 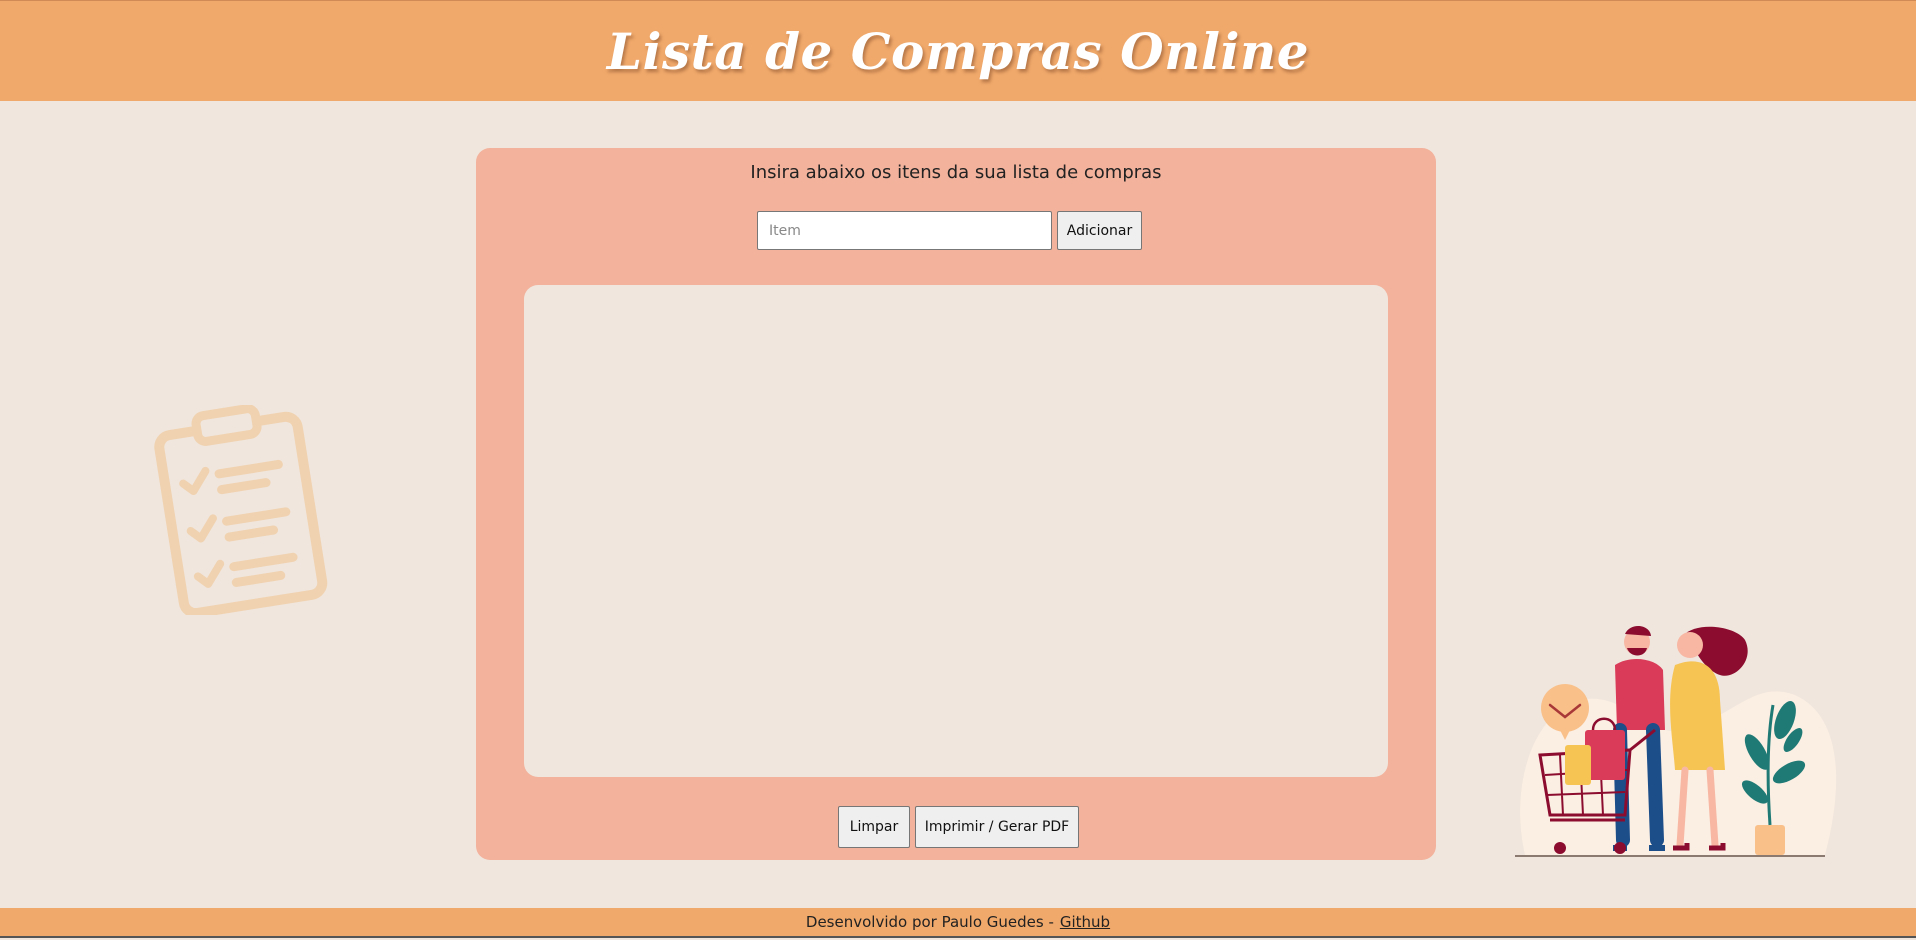 I want to click on page-footer: Desenvolvido por Paulo Guedes - Github, so click(x=958, y=923).